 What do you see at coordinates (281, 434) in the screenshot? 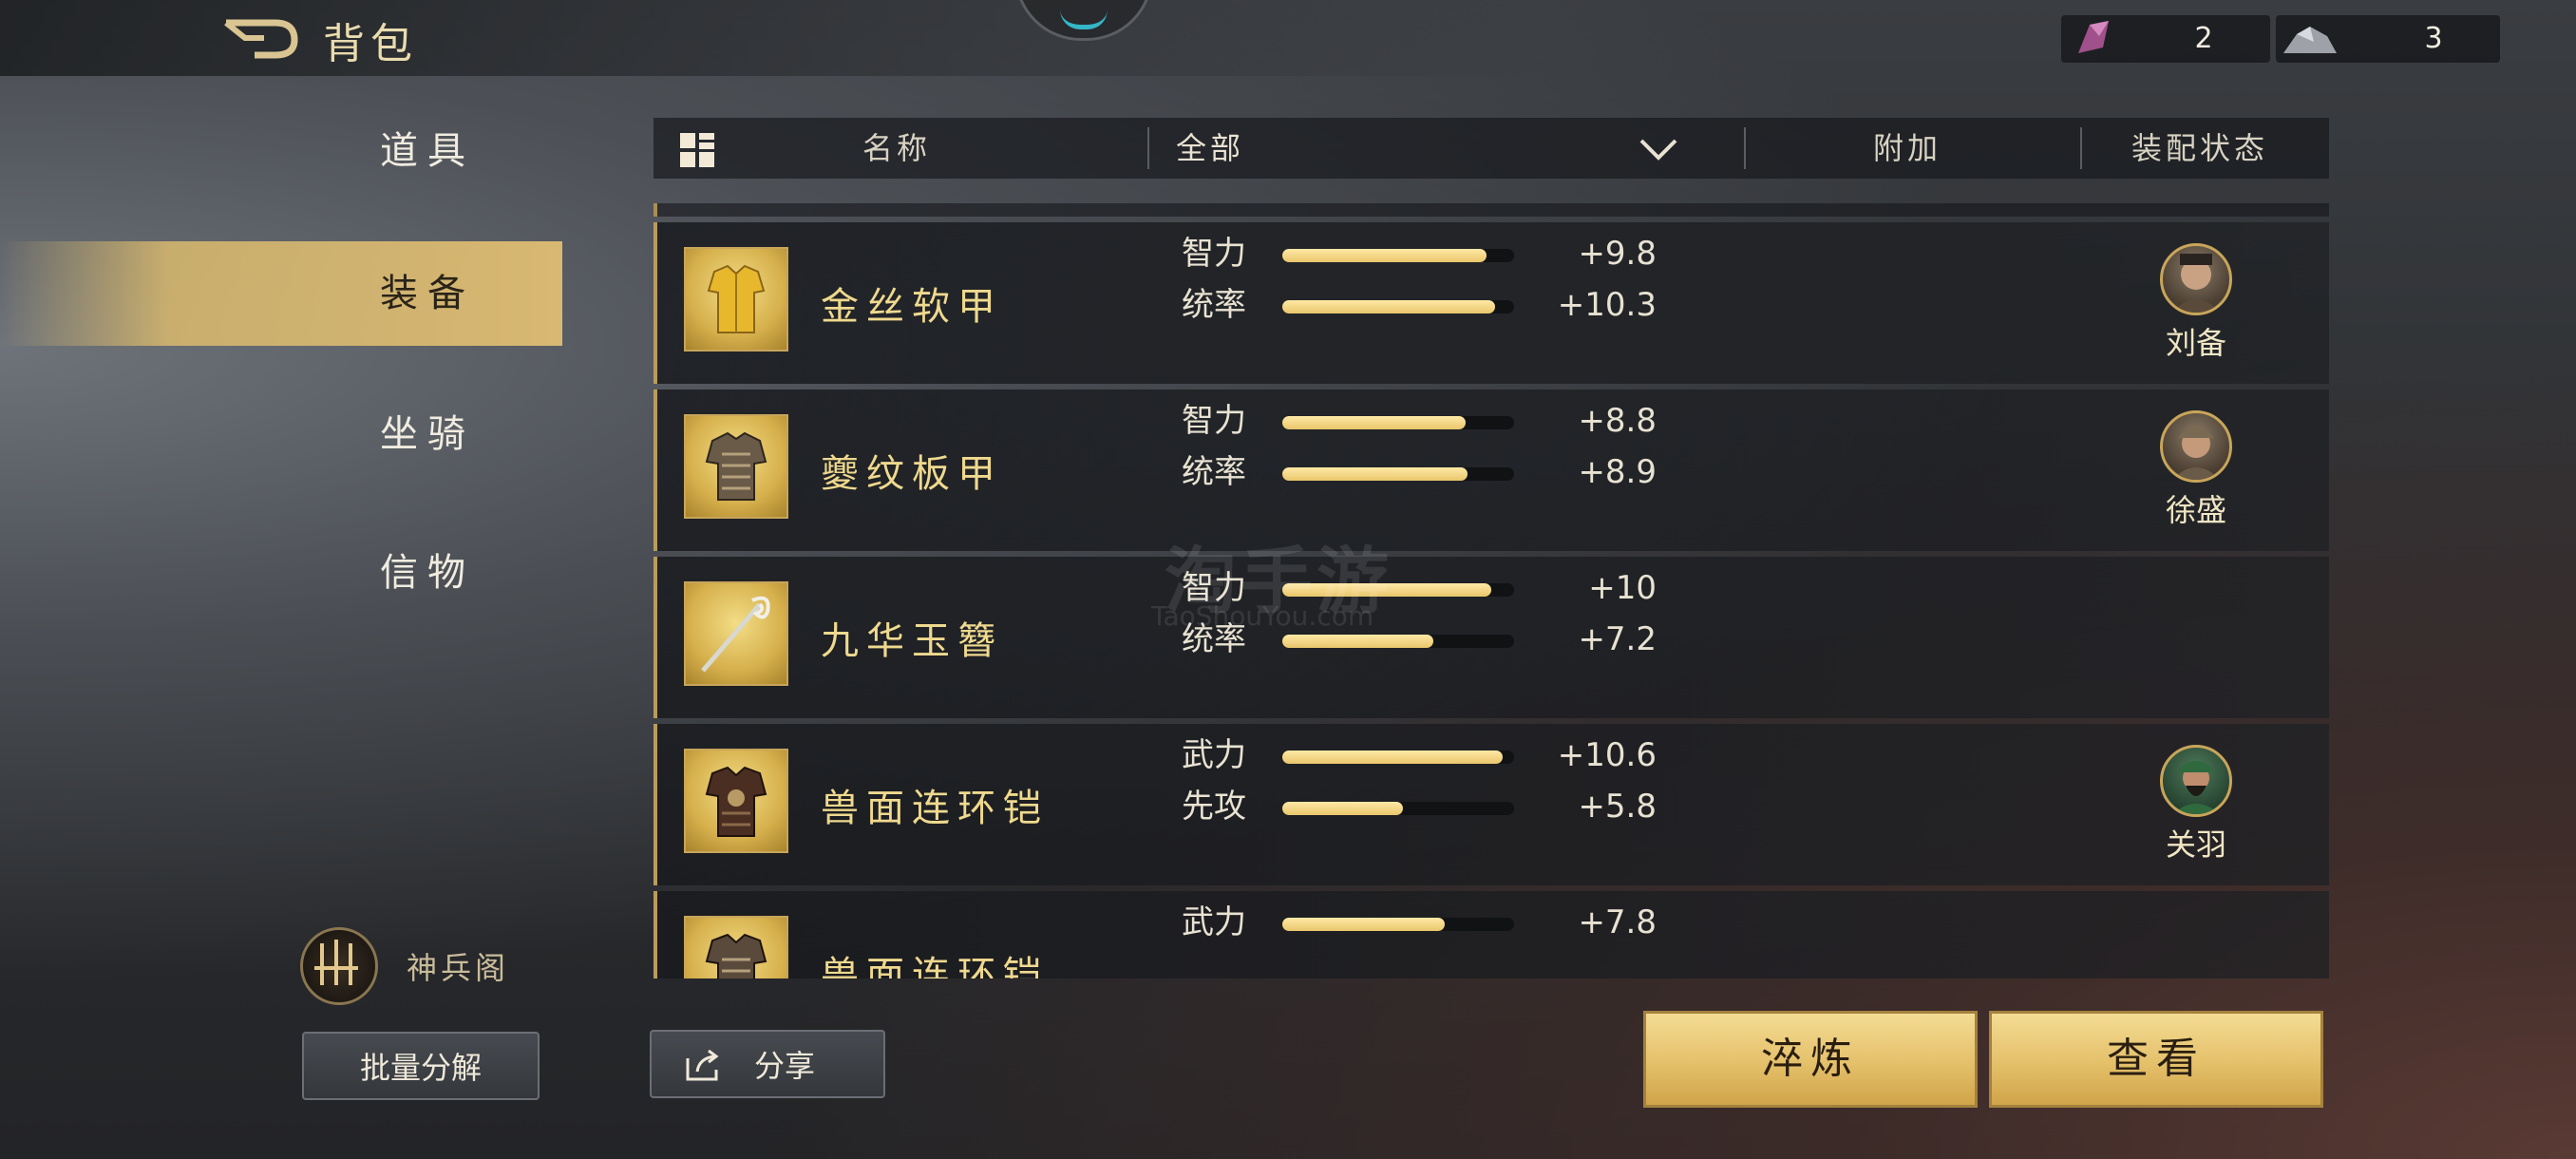
I see `nav-item-mounts: 坐骑` at bounding box center [281, 434].